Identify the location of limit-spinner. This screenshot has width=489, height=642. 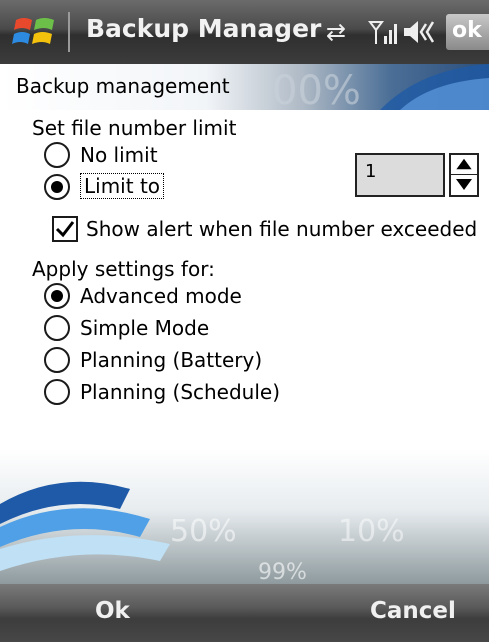
(464, 175).